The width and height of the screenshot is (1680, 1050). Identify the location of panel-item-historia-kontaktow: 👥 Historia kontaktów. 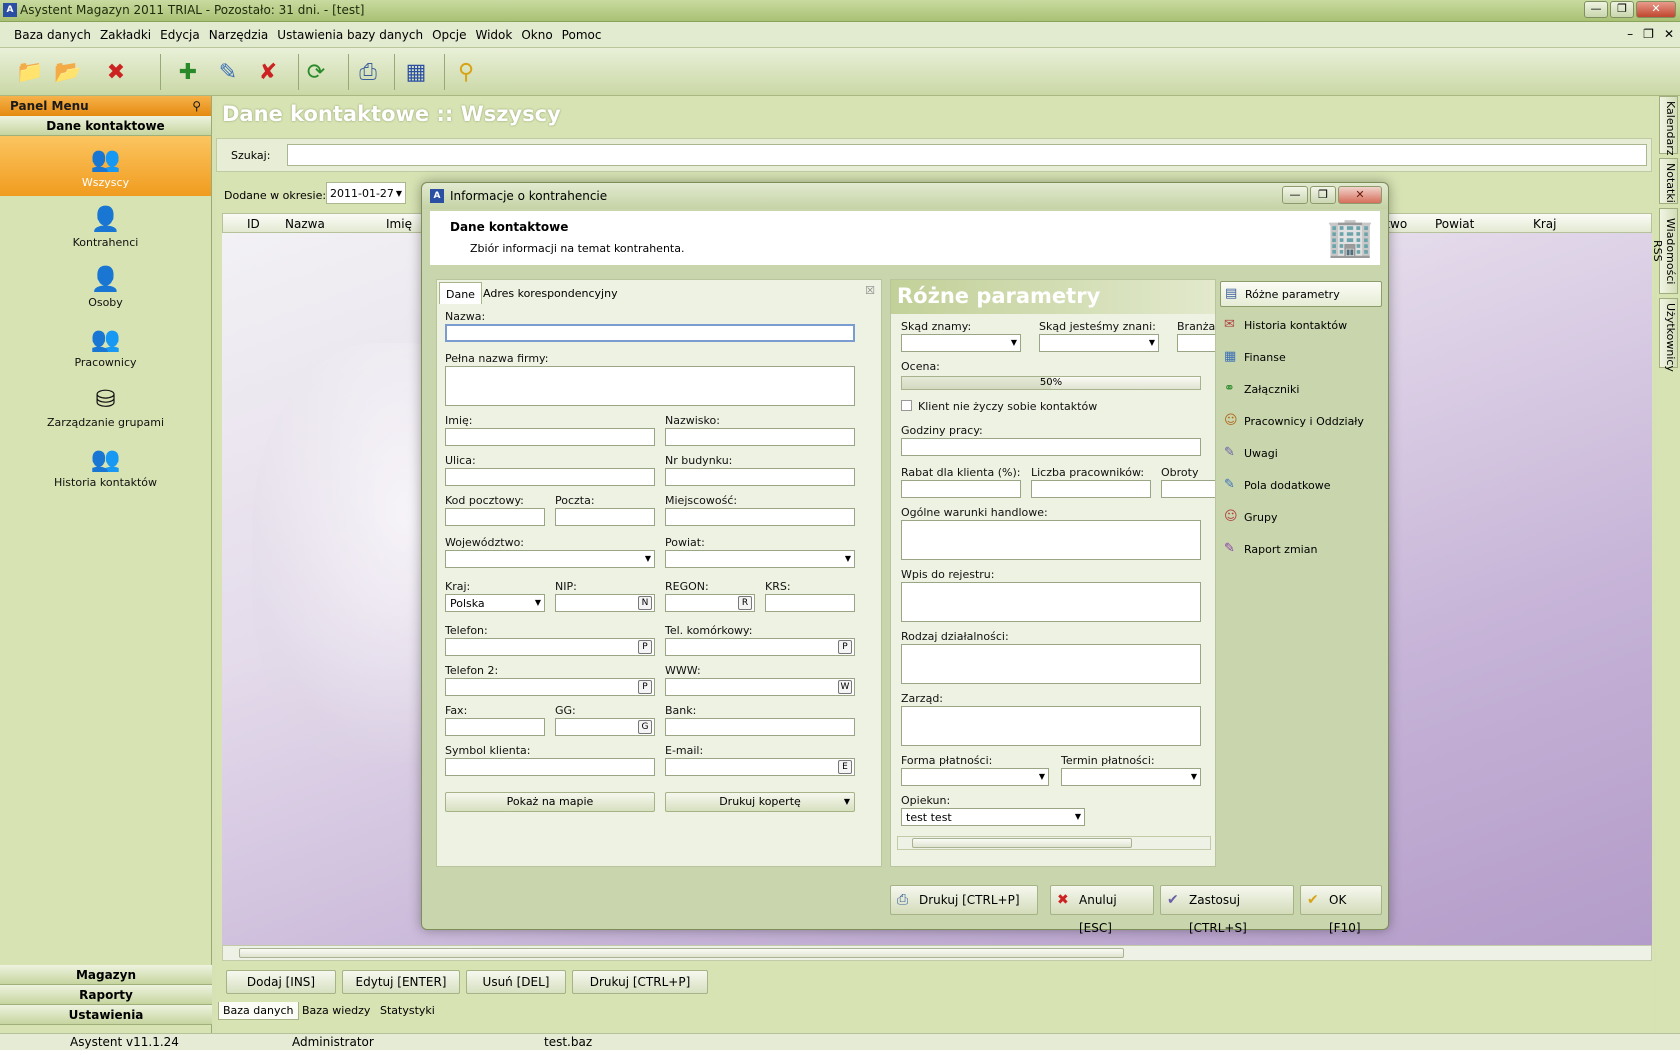
(105, 466).